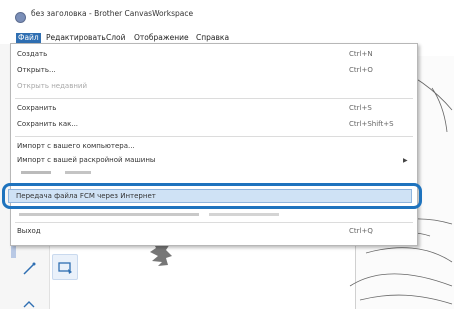 The height and width of the screenshot is (309, 454). What do you see at coordinates (29, 302) in the screenshot?
I see `cut-tool-icon` at bounding box center [29, 302].